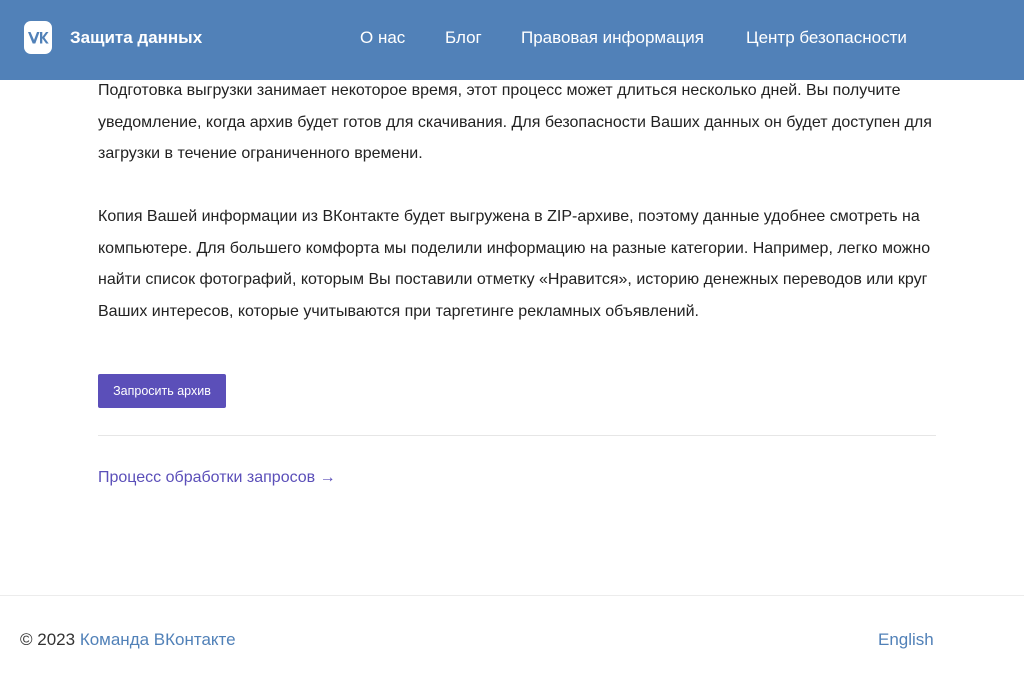 This screenshot has width=1024, height=683. I want to click on nav-item-legal: Правовая информация, so click(612, 38).